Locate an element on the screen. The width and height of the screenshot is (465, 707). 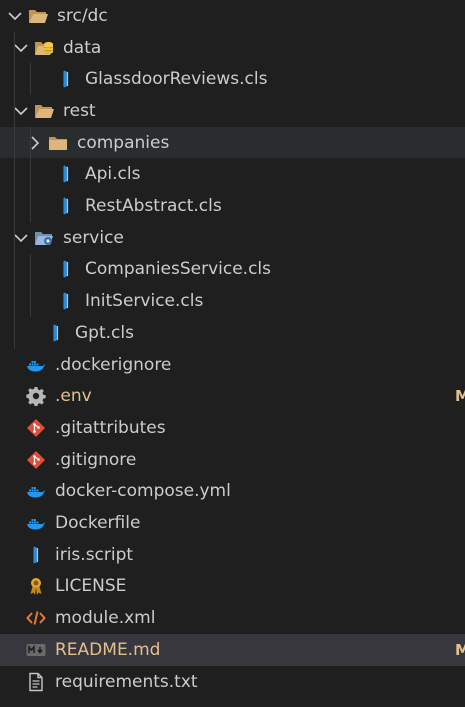
item-label: .dockerignore is located at coordinates (113, 364).